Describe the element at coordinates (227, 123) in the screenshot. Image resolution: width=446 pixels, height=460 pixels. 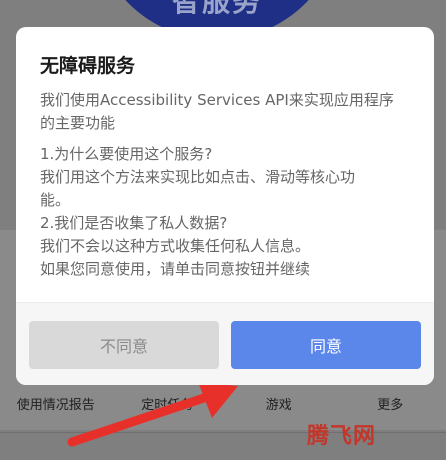
I see `dialog-intro-line: 的主要功能` at that location.